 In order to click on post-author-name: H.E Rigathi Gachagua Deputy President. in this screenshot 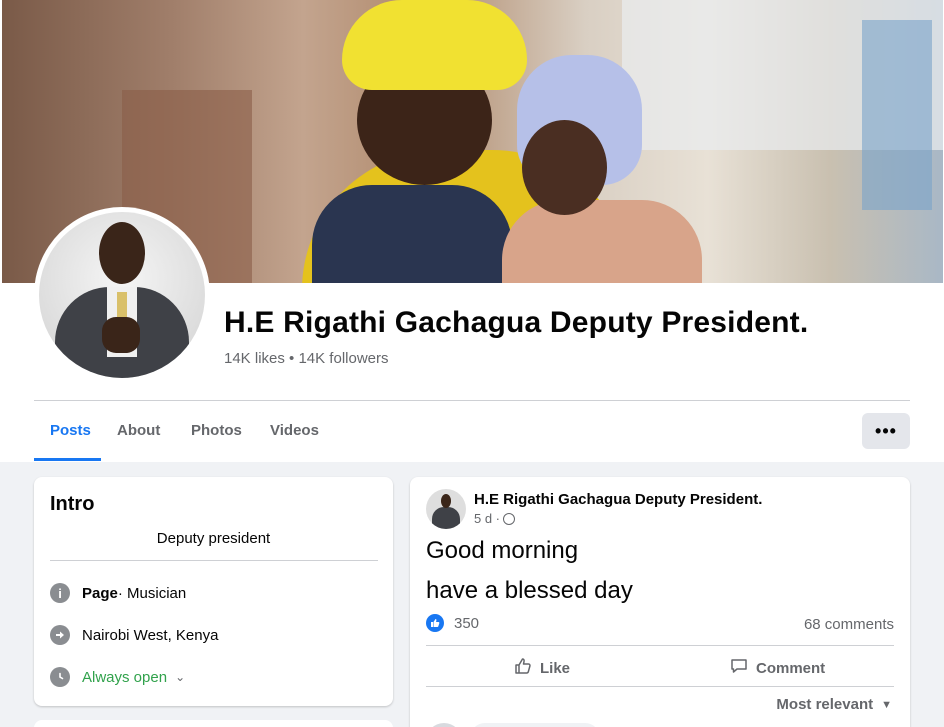, I will do `click(618, 499)`.